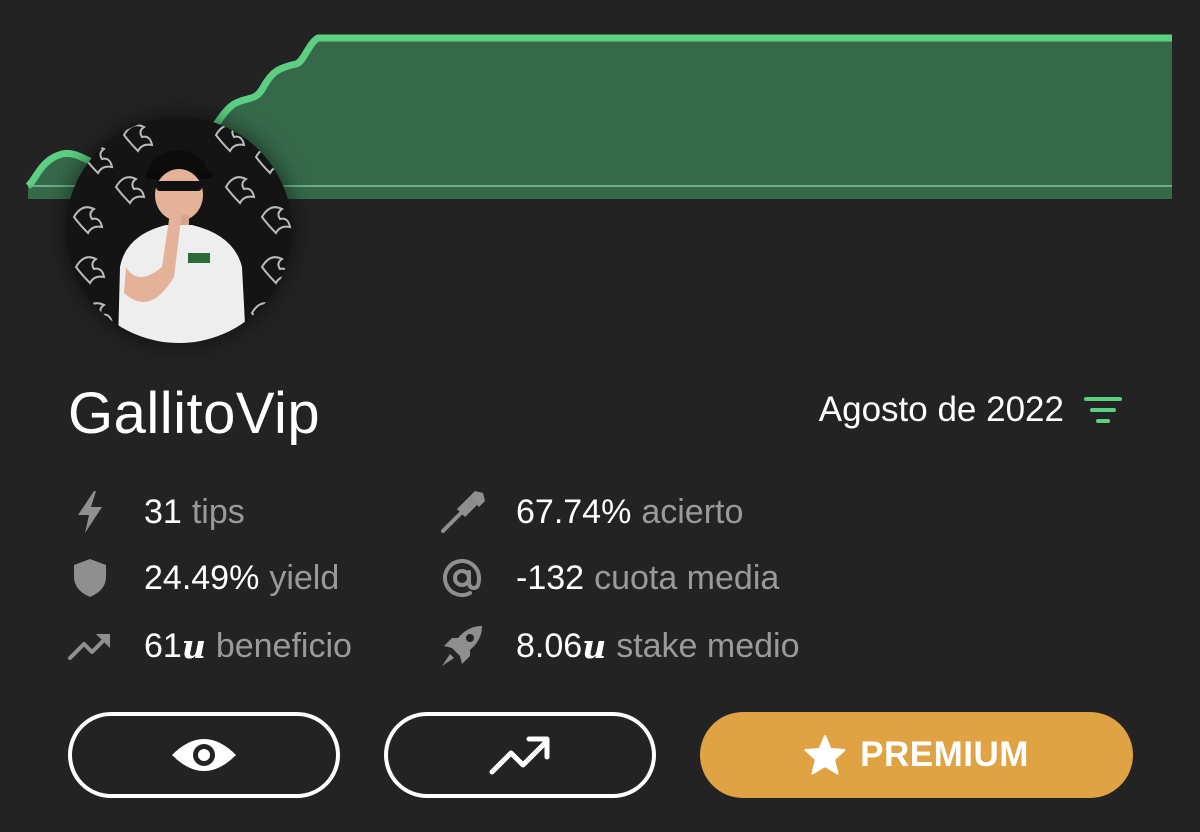  I want to click on stat-beneficio-unit: u, so click(193, 646).